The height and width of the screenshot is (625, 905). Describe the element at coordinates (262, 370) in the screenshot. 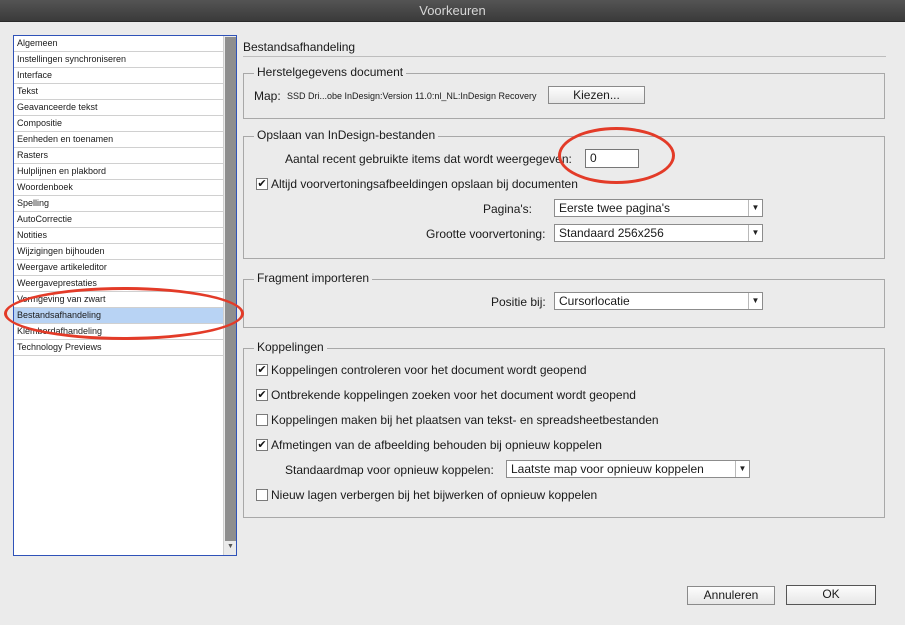

I see `check-links-checkbox: ✔` at that location.